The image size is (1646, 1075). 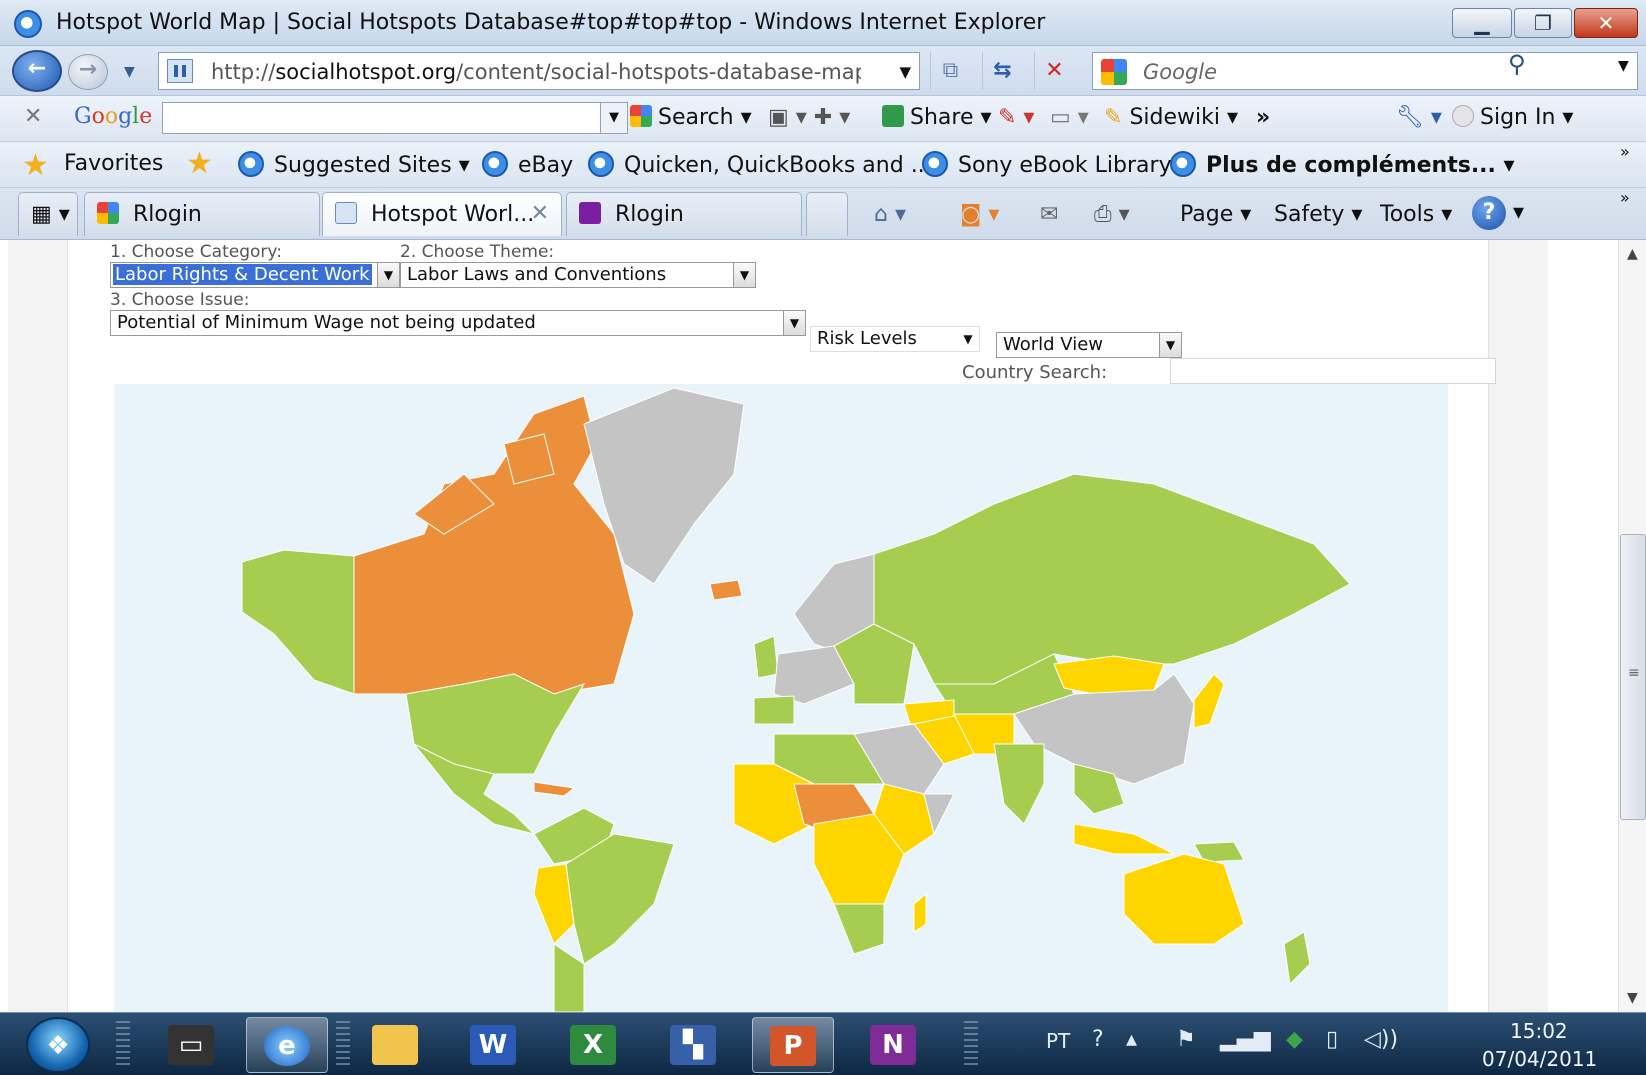 I want to click on language-indicator: PT, so click(x=1058, y=1041).